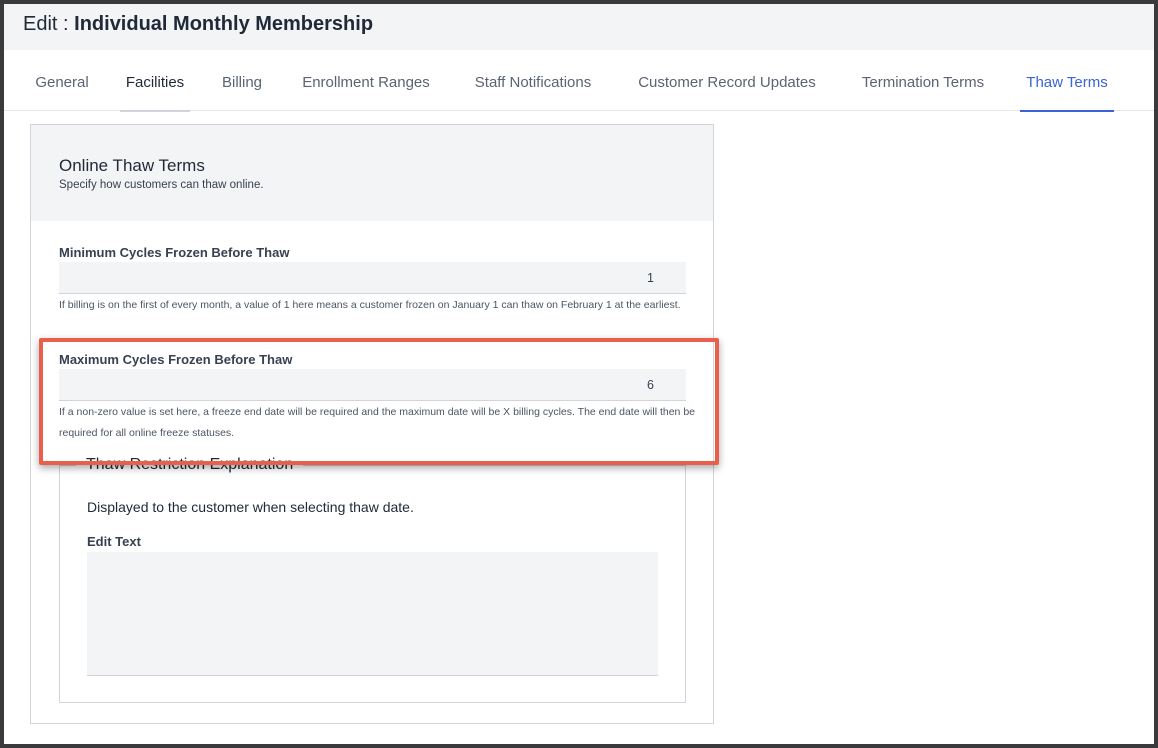 The width and height of the screenshot is (1158, 748). What do you see at coordinates (372, 614) in the screenshot?
I see `edit-text-textarea` at bounding box center [372, 614].